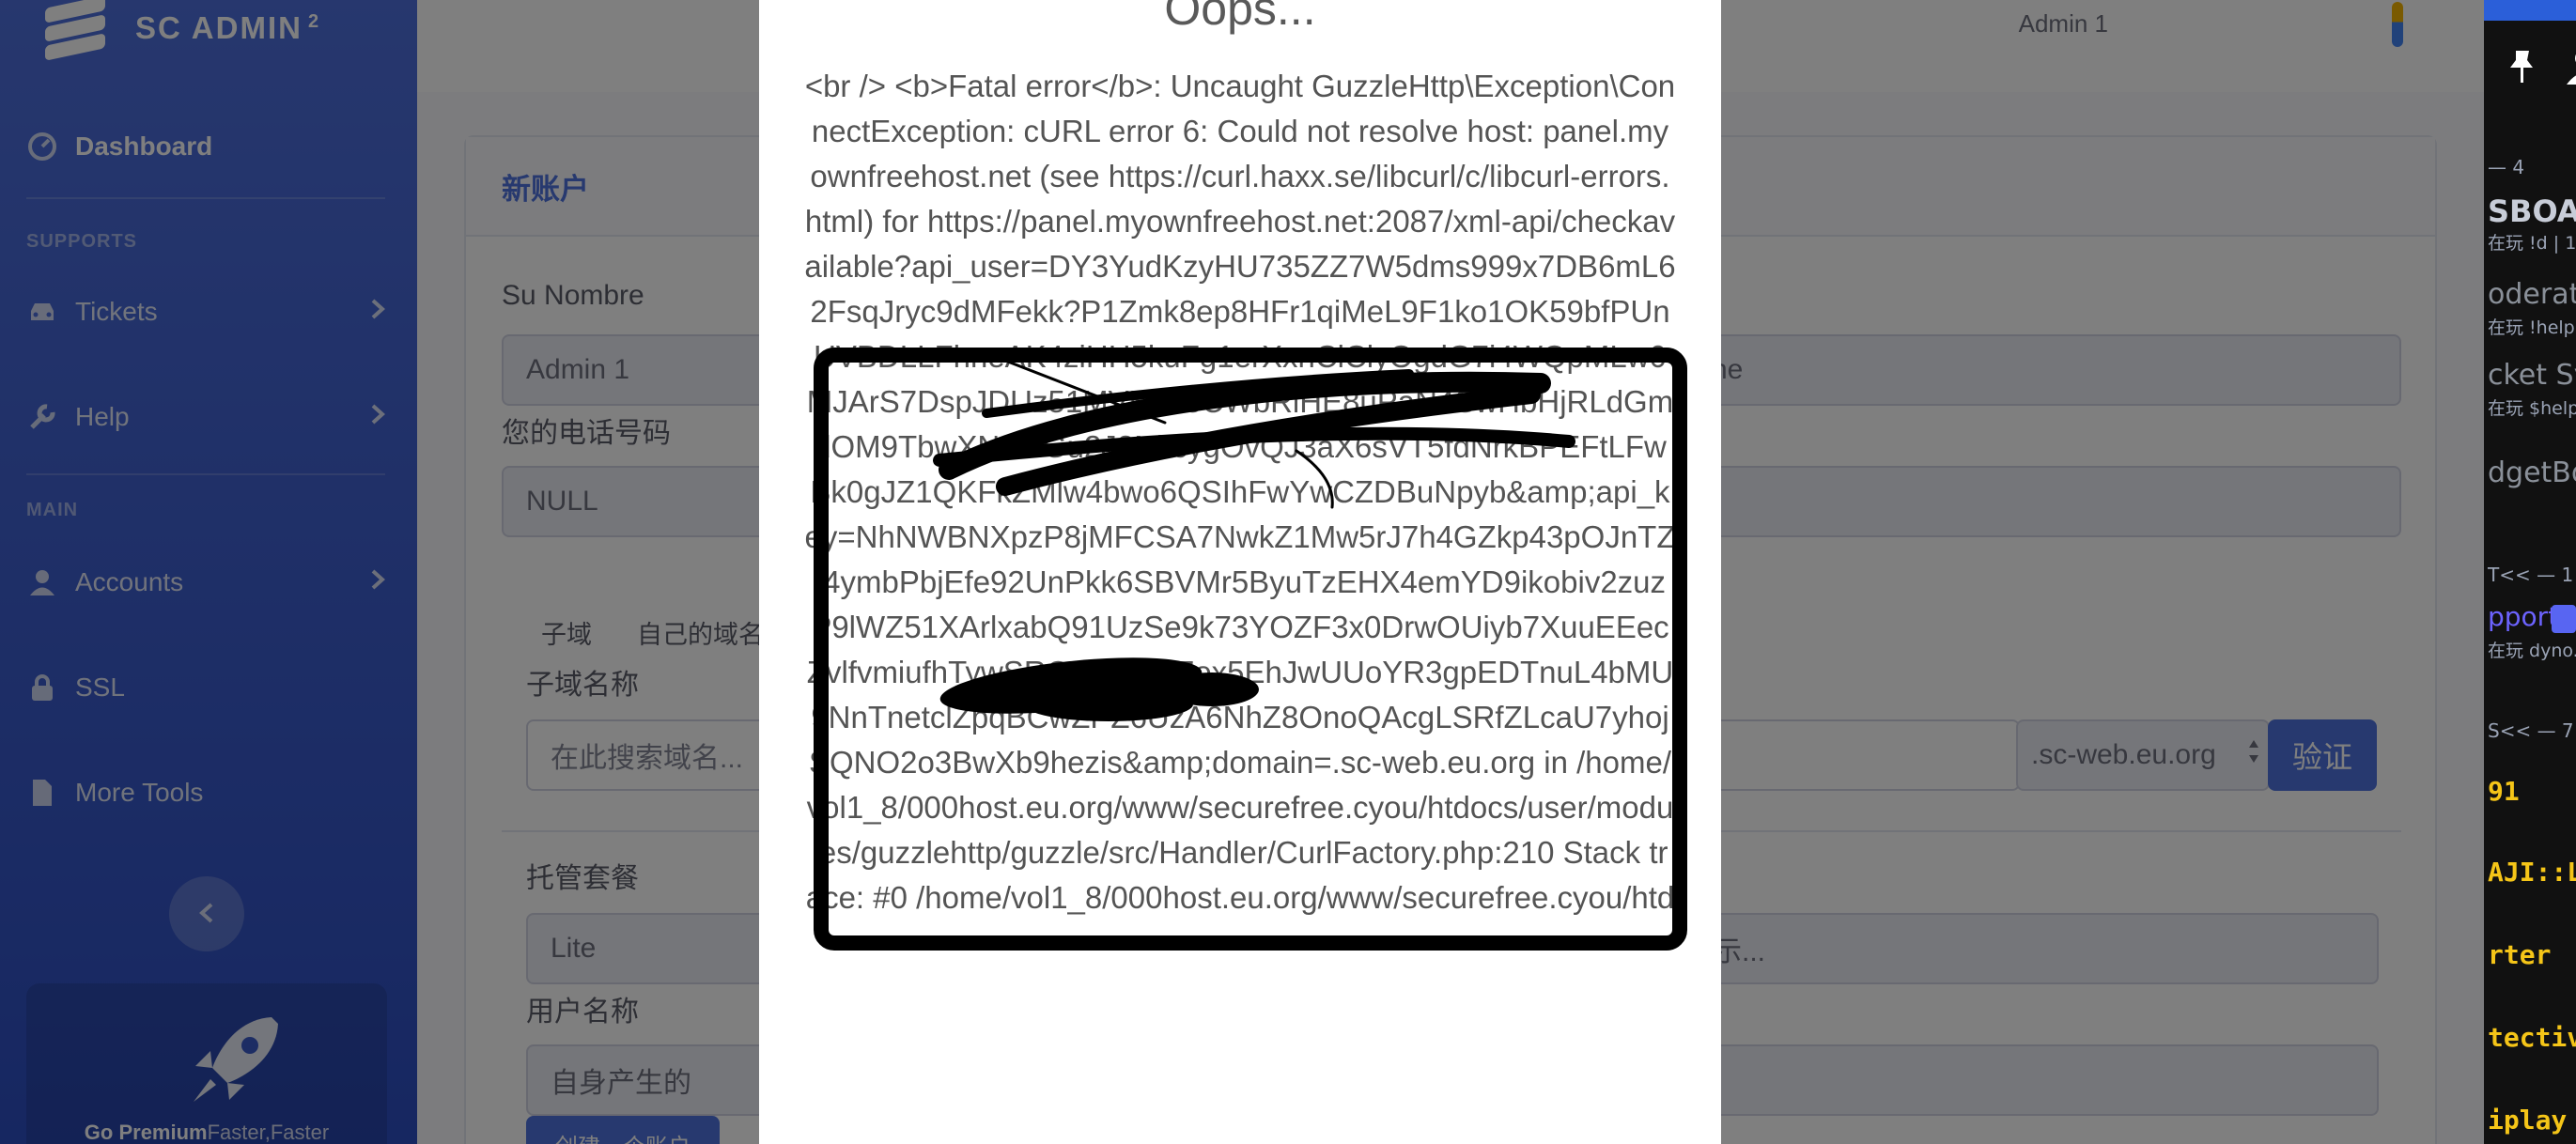  Describe the element at coordinates (2531, 730) in the screenshot. I see `panel-line: S<< — 7` at that location.